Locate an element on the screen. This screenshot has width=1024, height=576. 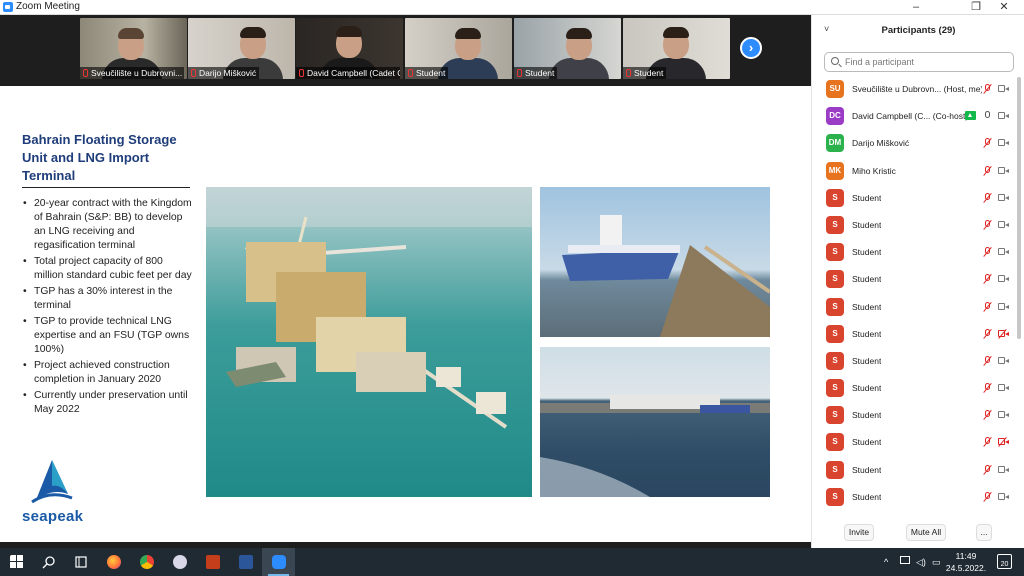
participant-row: SU Sveučilište u Dubrovn... (Host, me) is located at coordinates (913, 90).